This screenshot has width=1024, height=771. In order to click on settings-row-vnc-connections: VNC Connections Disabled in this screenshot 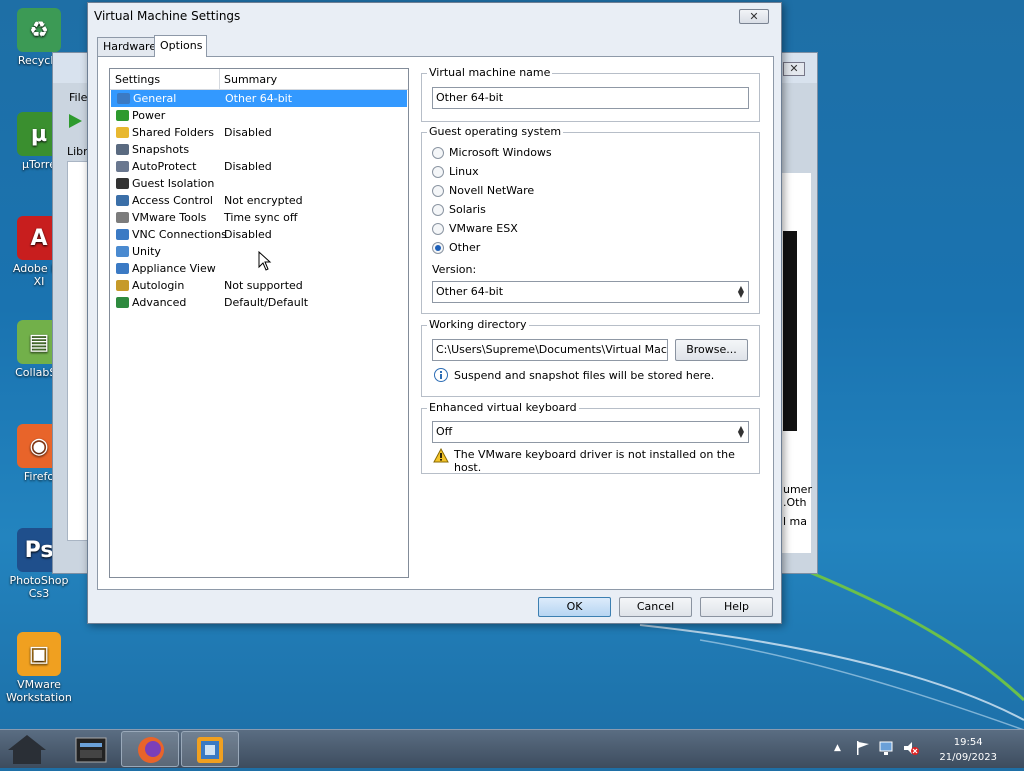, I will do `click(259, 234)`.